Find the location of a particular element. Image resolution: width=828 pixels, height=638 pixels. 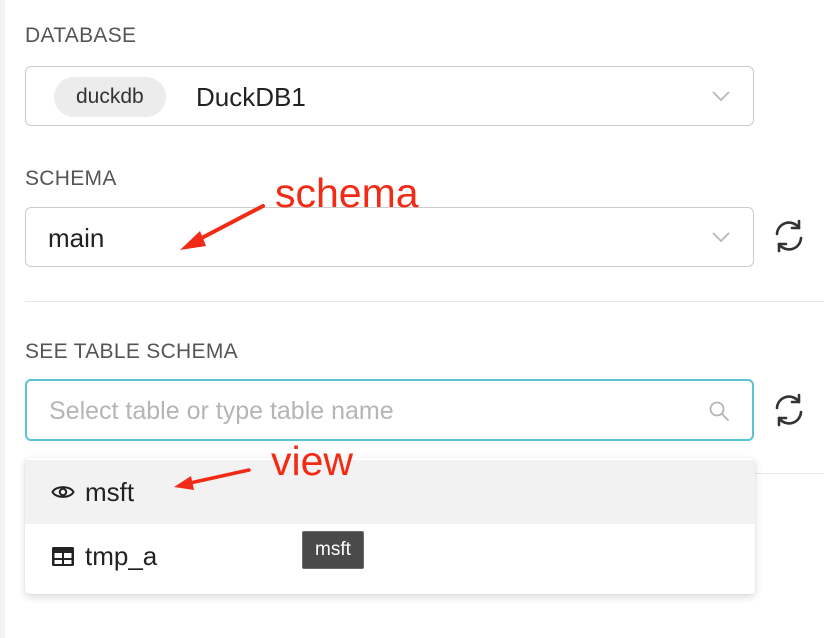

table-schema-label: SEE TABLE SCHEMA is located at coordinates (131, 351).